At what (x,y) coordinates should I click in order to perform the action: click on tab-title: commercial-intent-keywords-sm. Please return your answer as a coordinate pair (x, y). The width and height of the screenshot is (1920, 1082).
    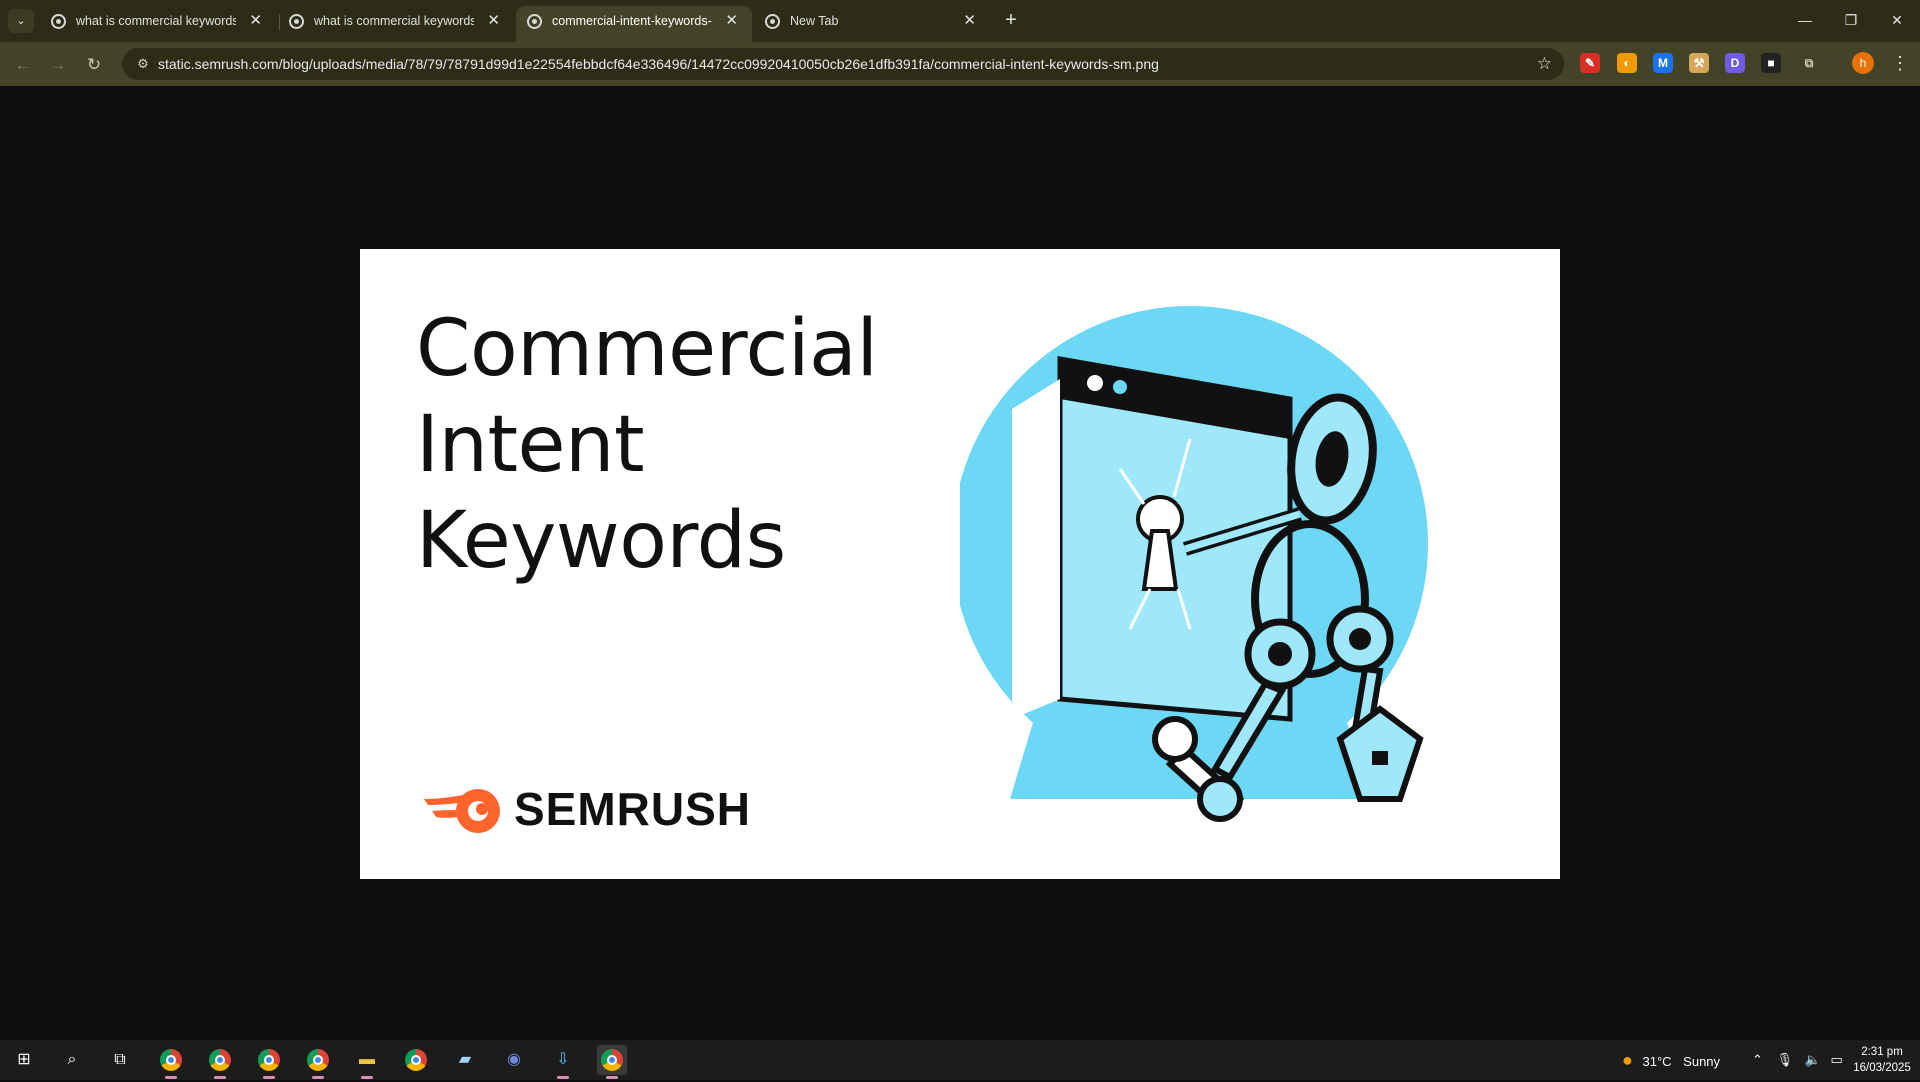
    Looking at the image, I should click on (632, 21).